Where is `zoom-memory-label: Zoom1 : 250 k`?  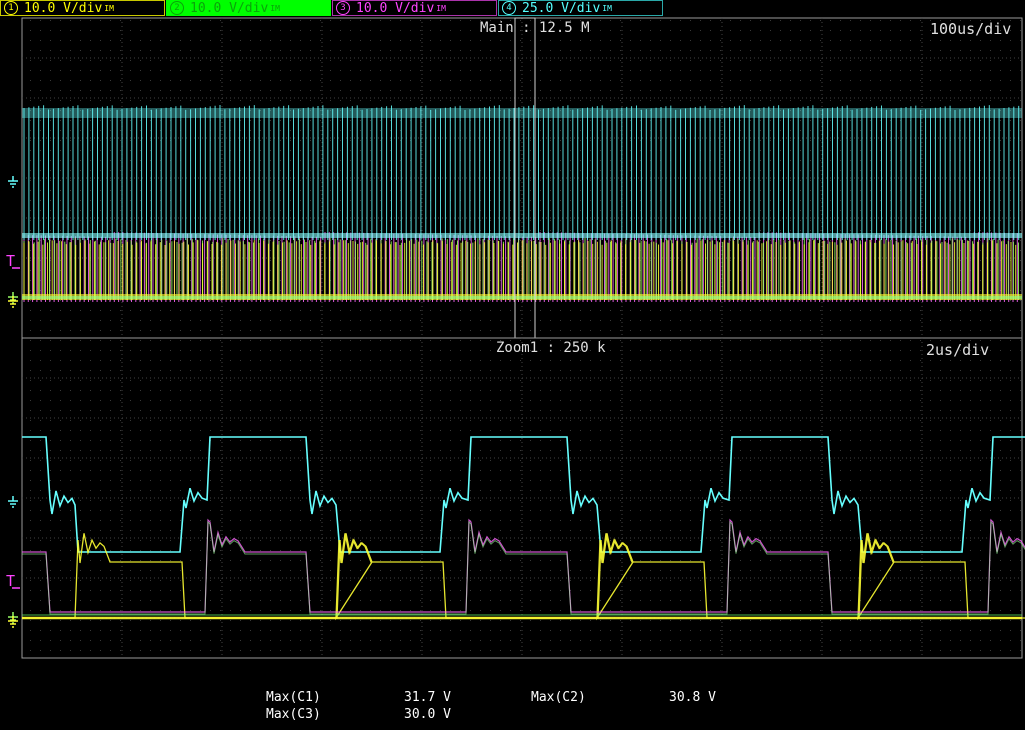
zoom-memory-label: Zoom1 : 250 k is located at coordinates (551, 348).